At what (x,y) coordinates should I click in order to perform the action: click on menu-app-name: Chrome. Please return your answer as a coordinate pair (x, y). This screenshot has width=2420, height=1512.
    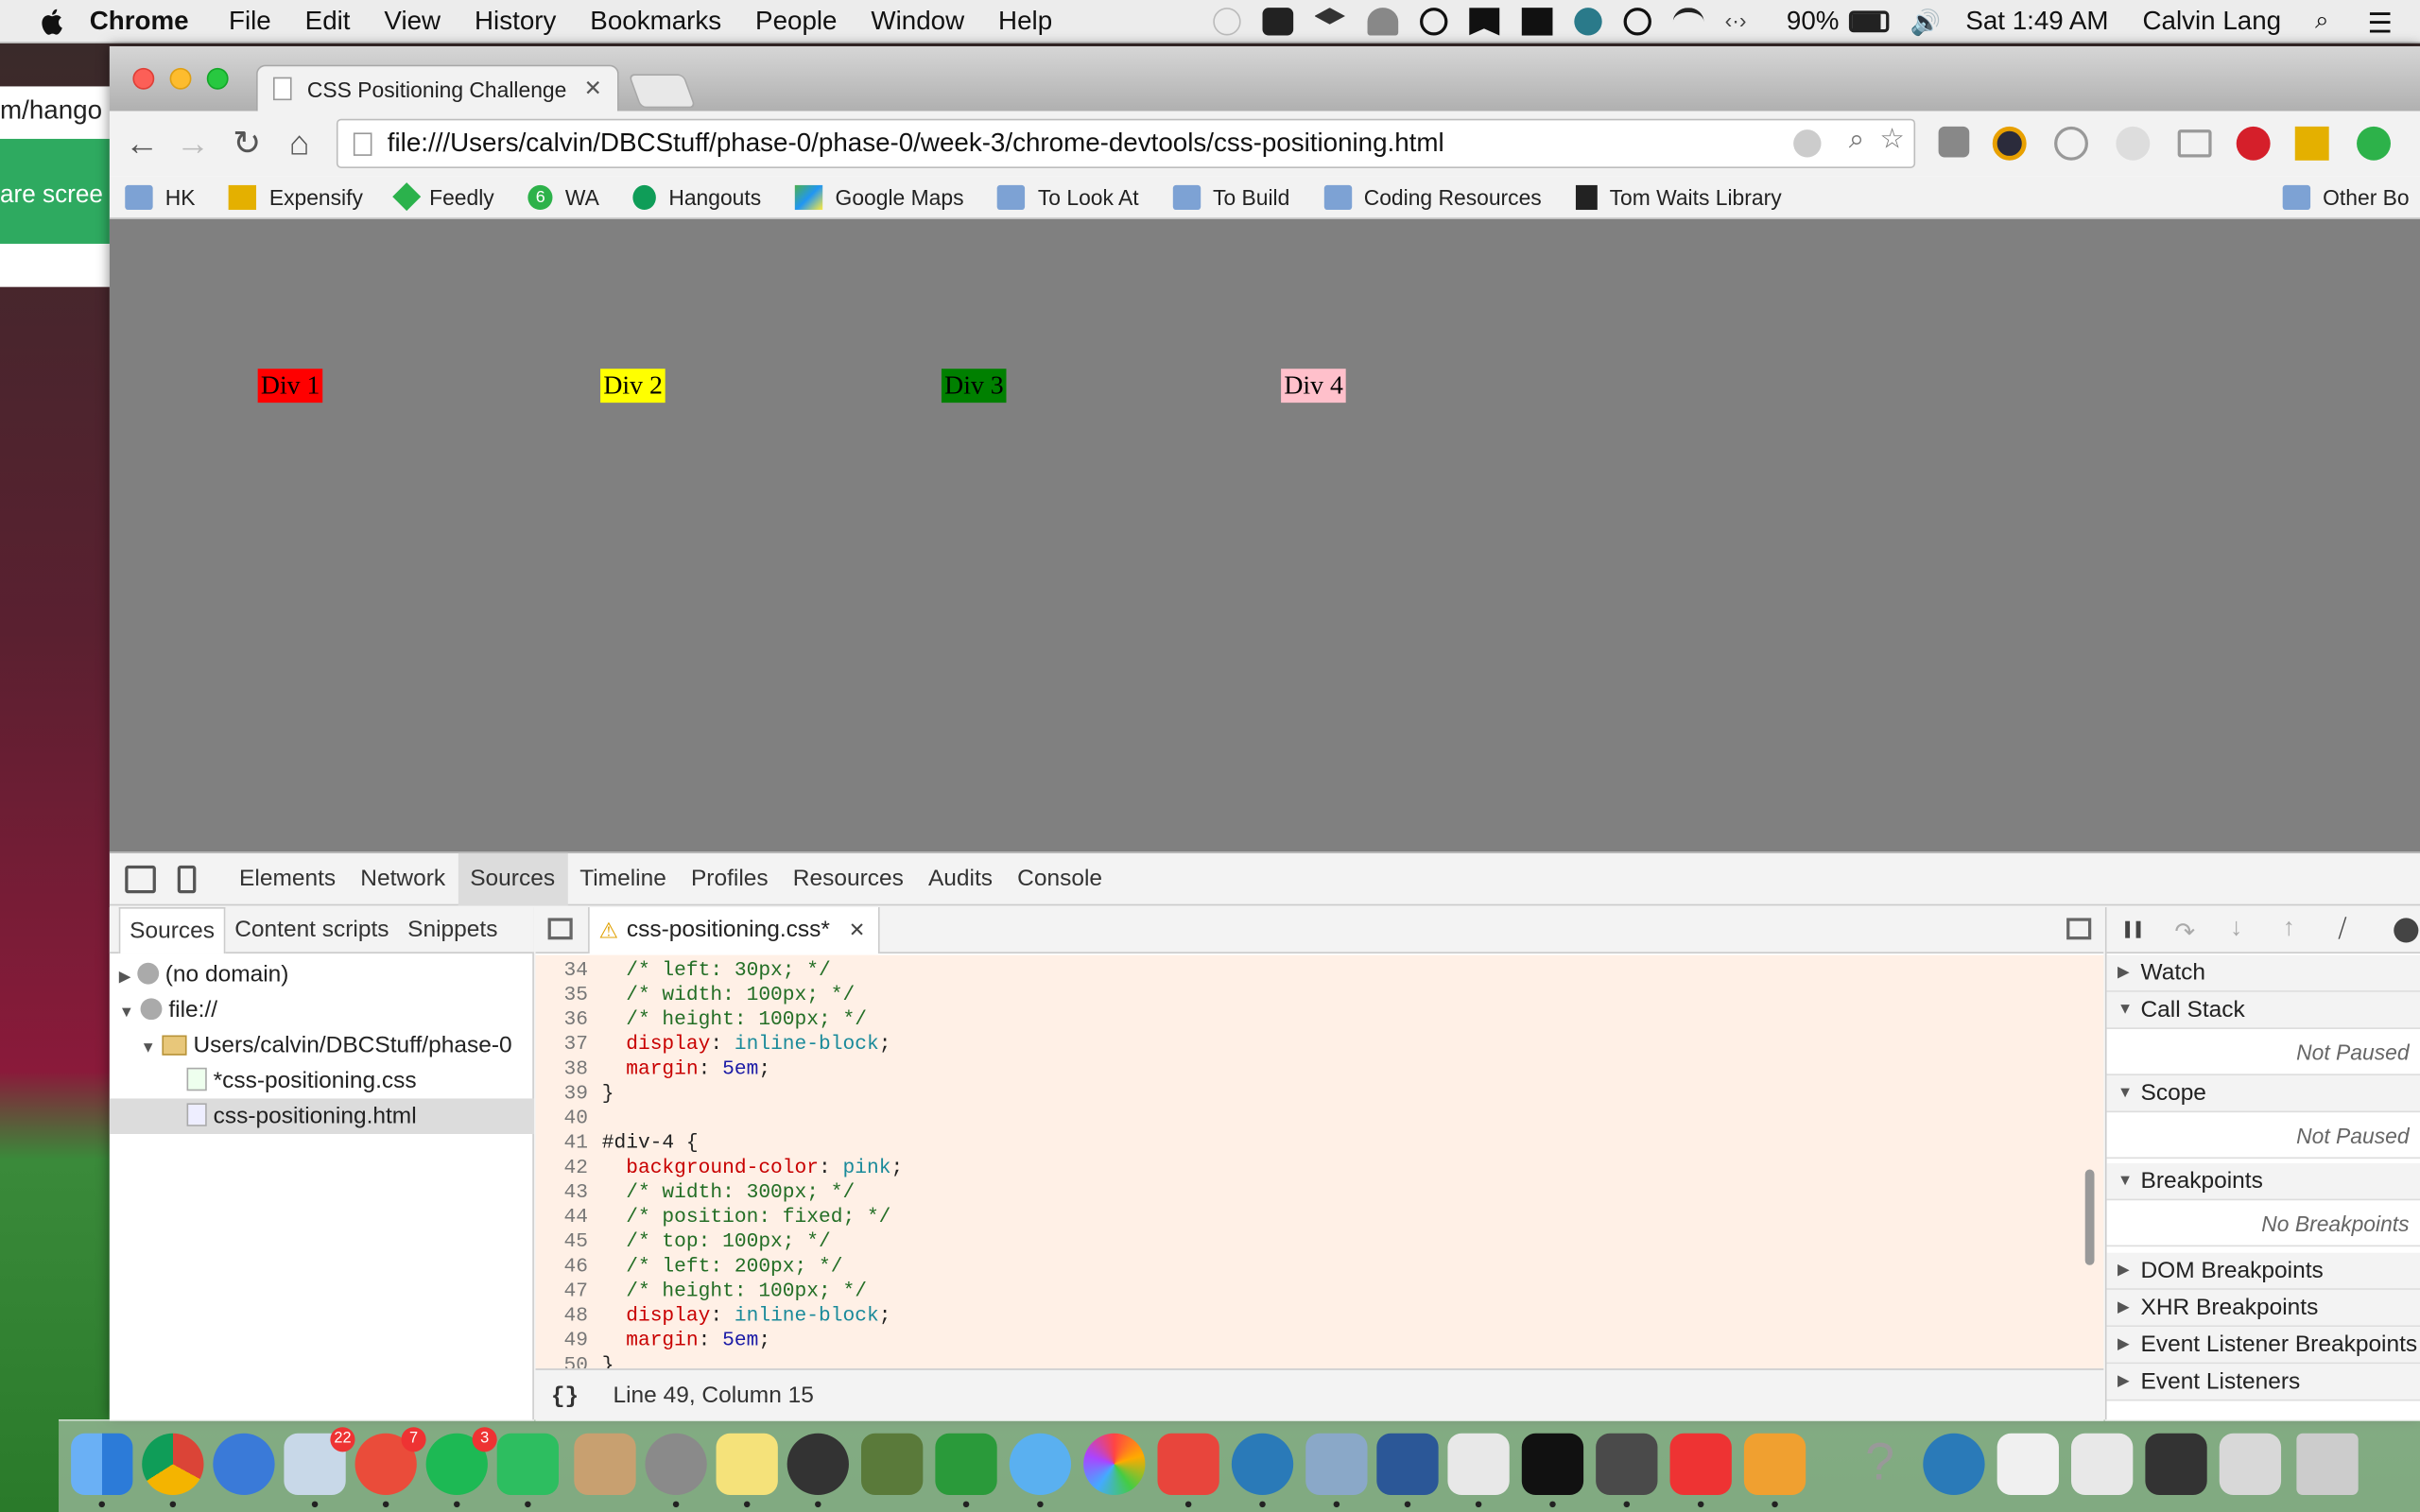
    Looking at the image, I should click on (139, 21).